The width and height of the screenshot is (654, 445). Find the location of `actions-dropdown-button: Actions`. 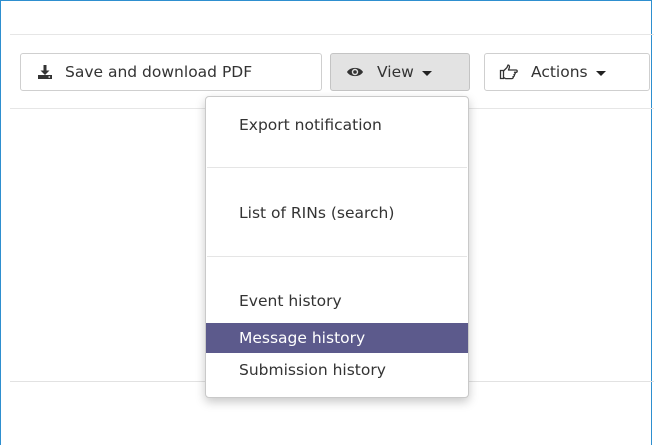

actions-dropdown-button: Actions is located at coordinates (567, 72).